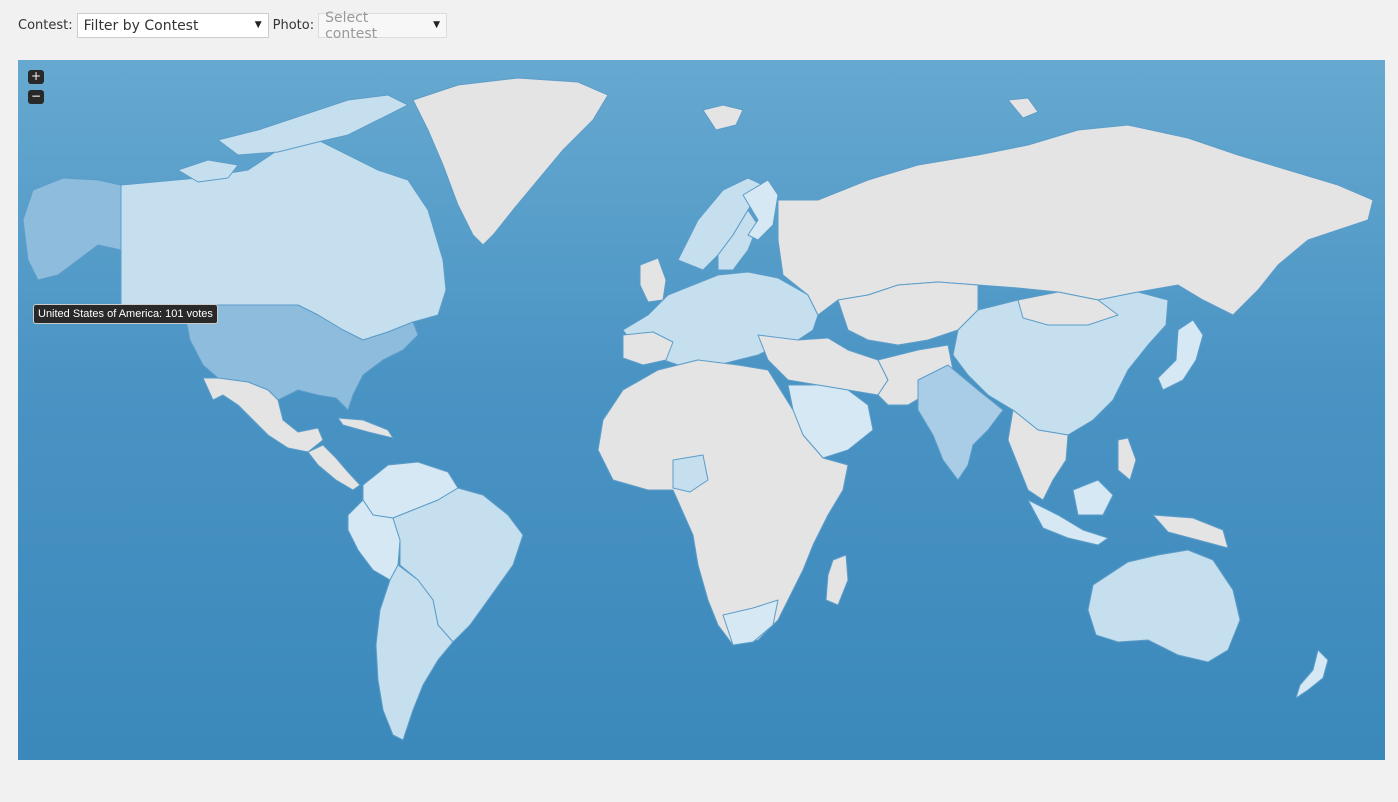 The width and height of the screenshot is (1398, 802). Describe the element at coordinates (723, 117) in the screenshot. I see `country-iceland` at that location.